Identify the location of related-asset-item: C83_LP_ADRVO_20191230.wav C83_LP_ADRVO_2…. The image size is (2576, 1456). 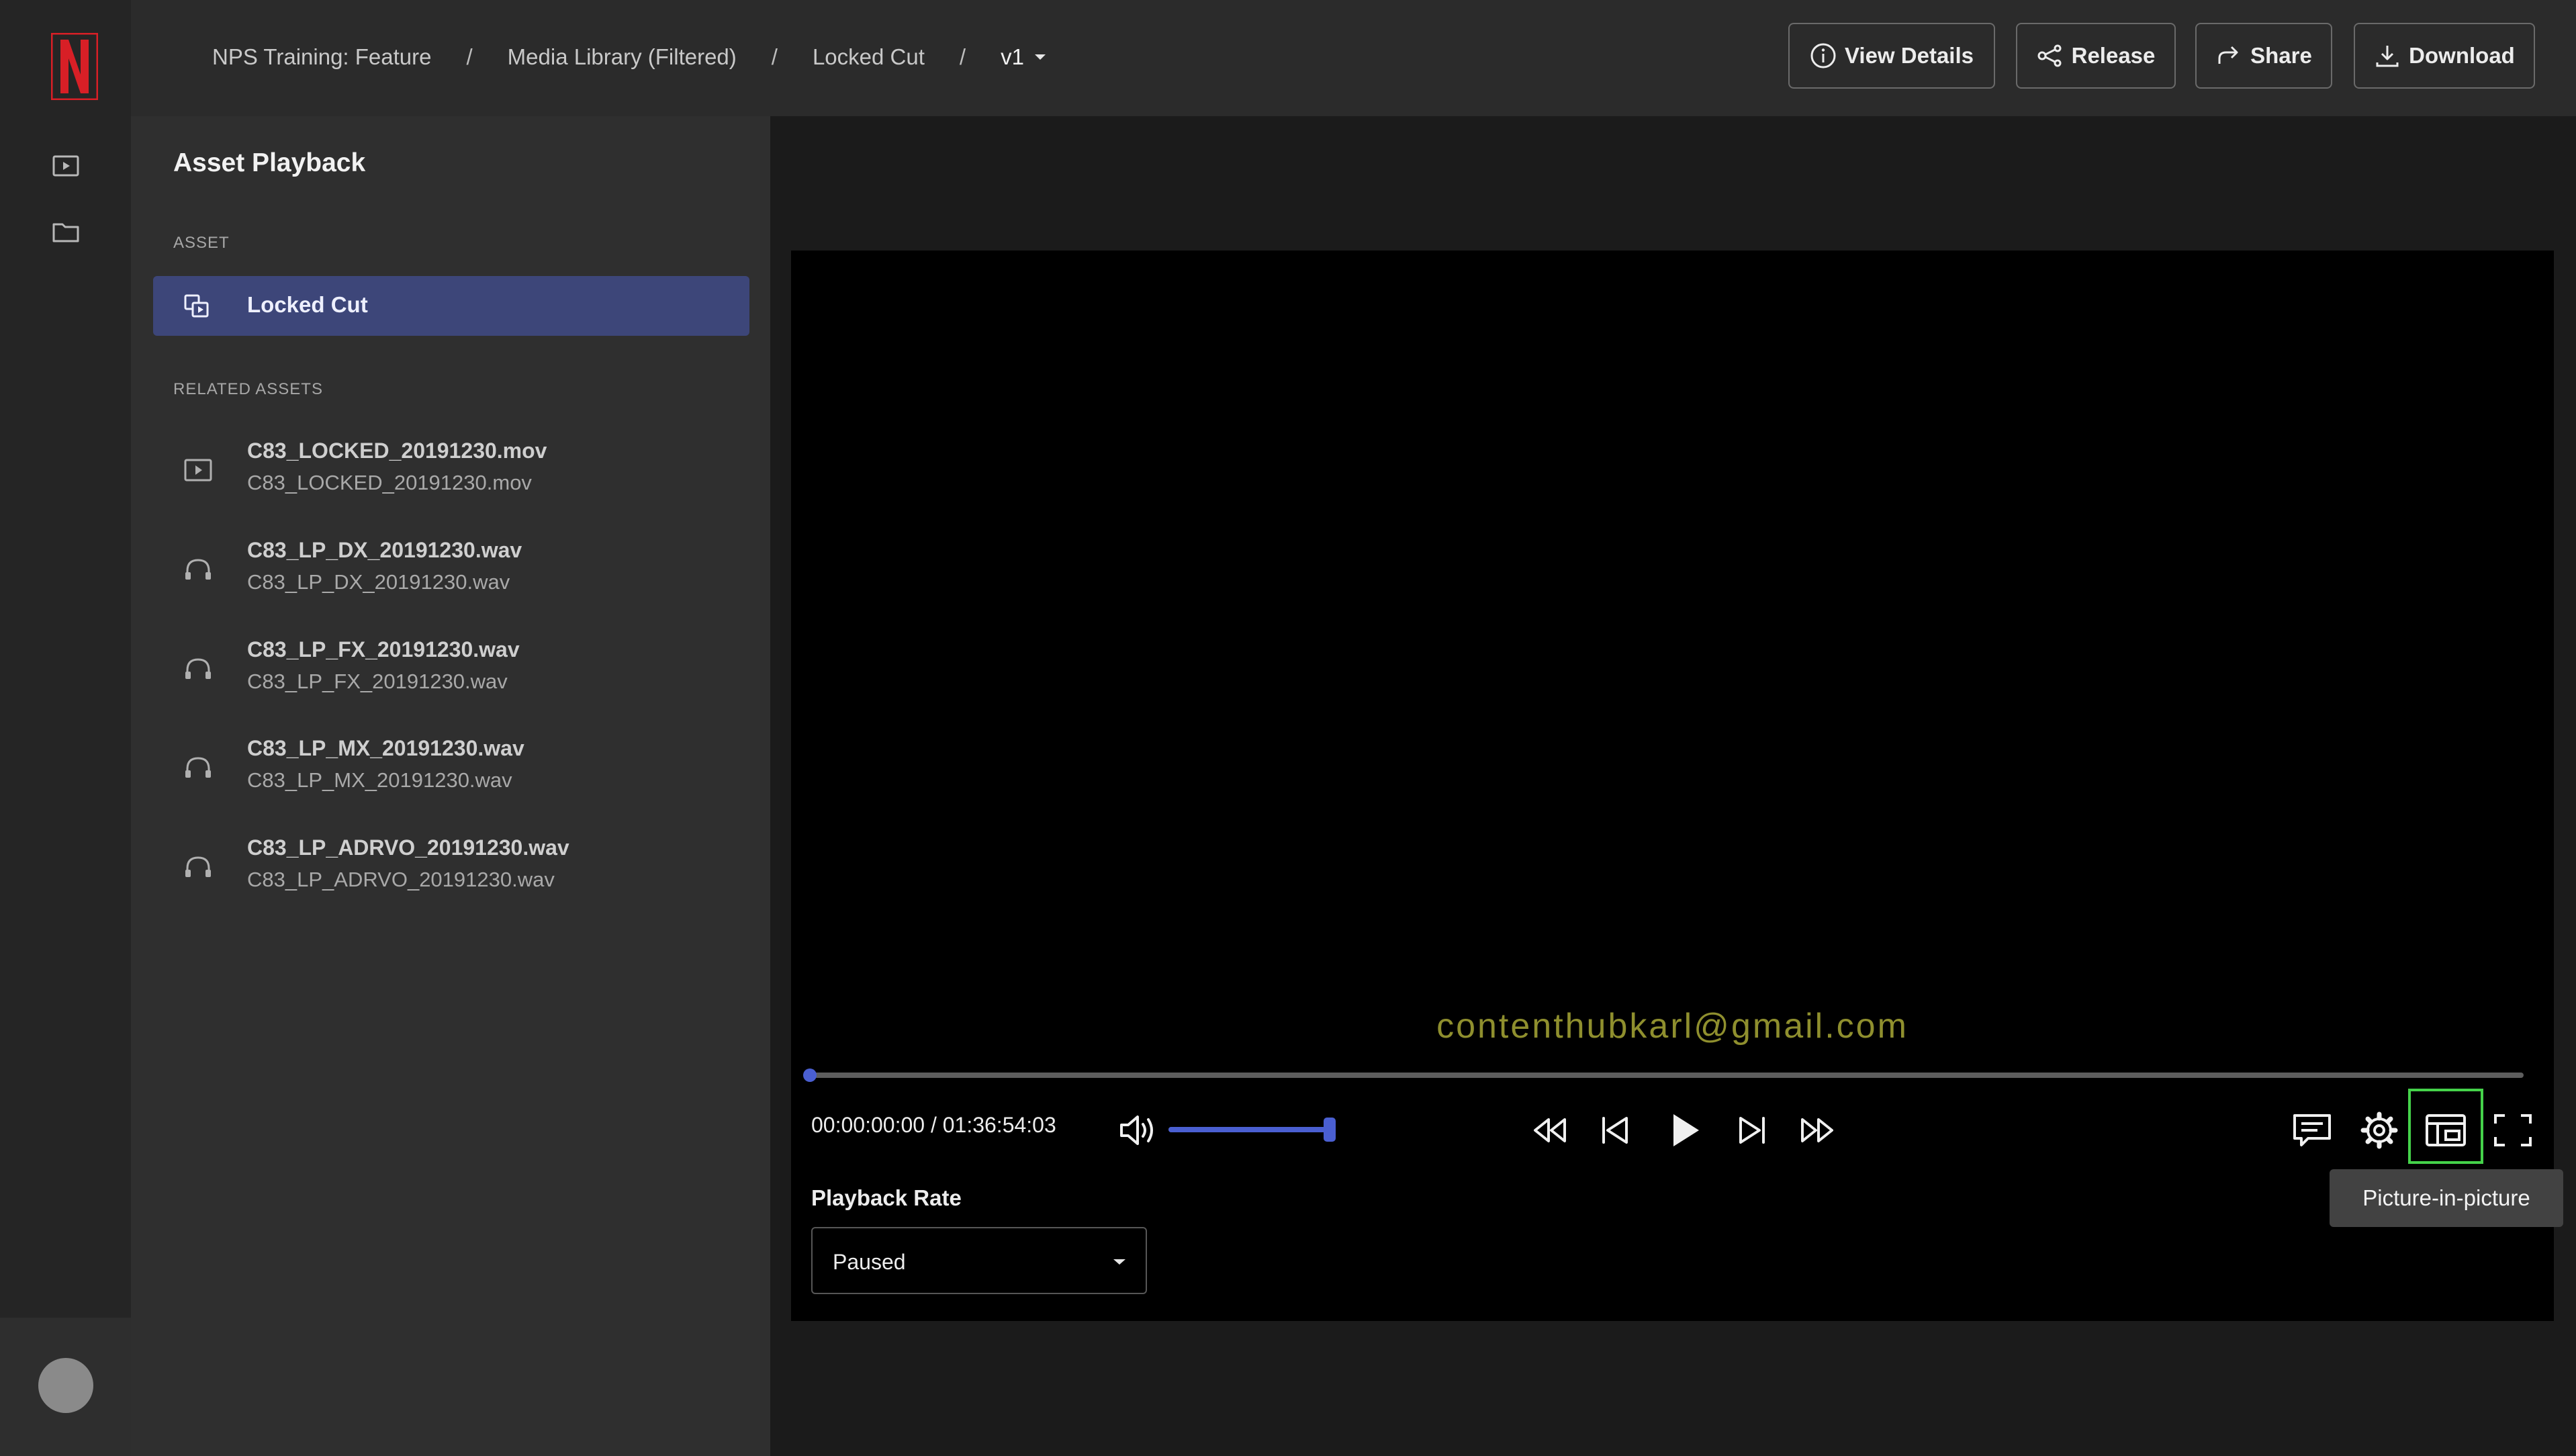
(451, 873).